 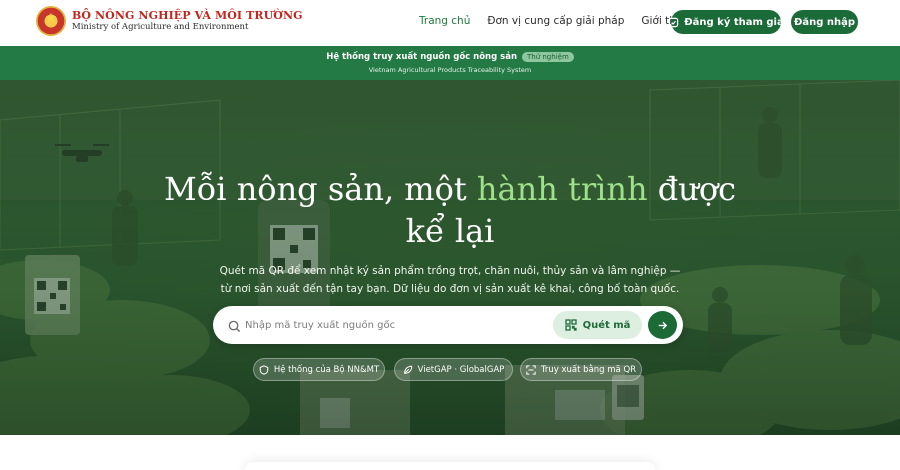 I want to click on logo-title: BỘ NÔNG NGHIỆP VÀ MÔI TRƯỜNG, so click(x=187, y=15).